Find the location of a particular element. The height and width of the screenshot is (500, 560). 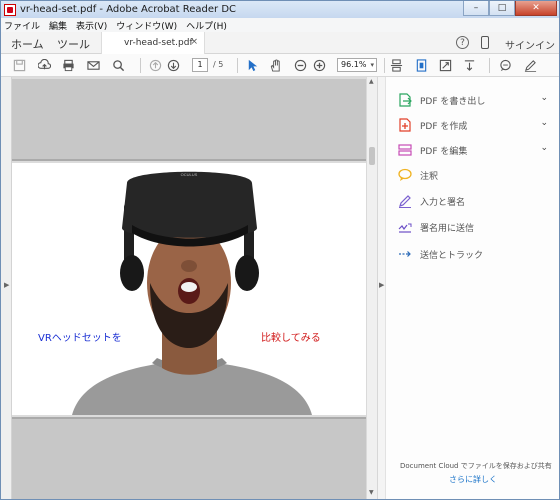

create-pdf-icon is located at coordinates (405, 125).